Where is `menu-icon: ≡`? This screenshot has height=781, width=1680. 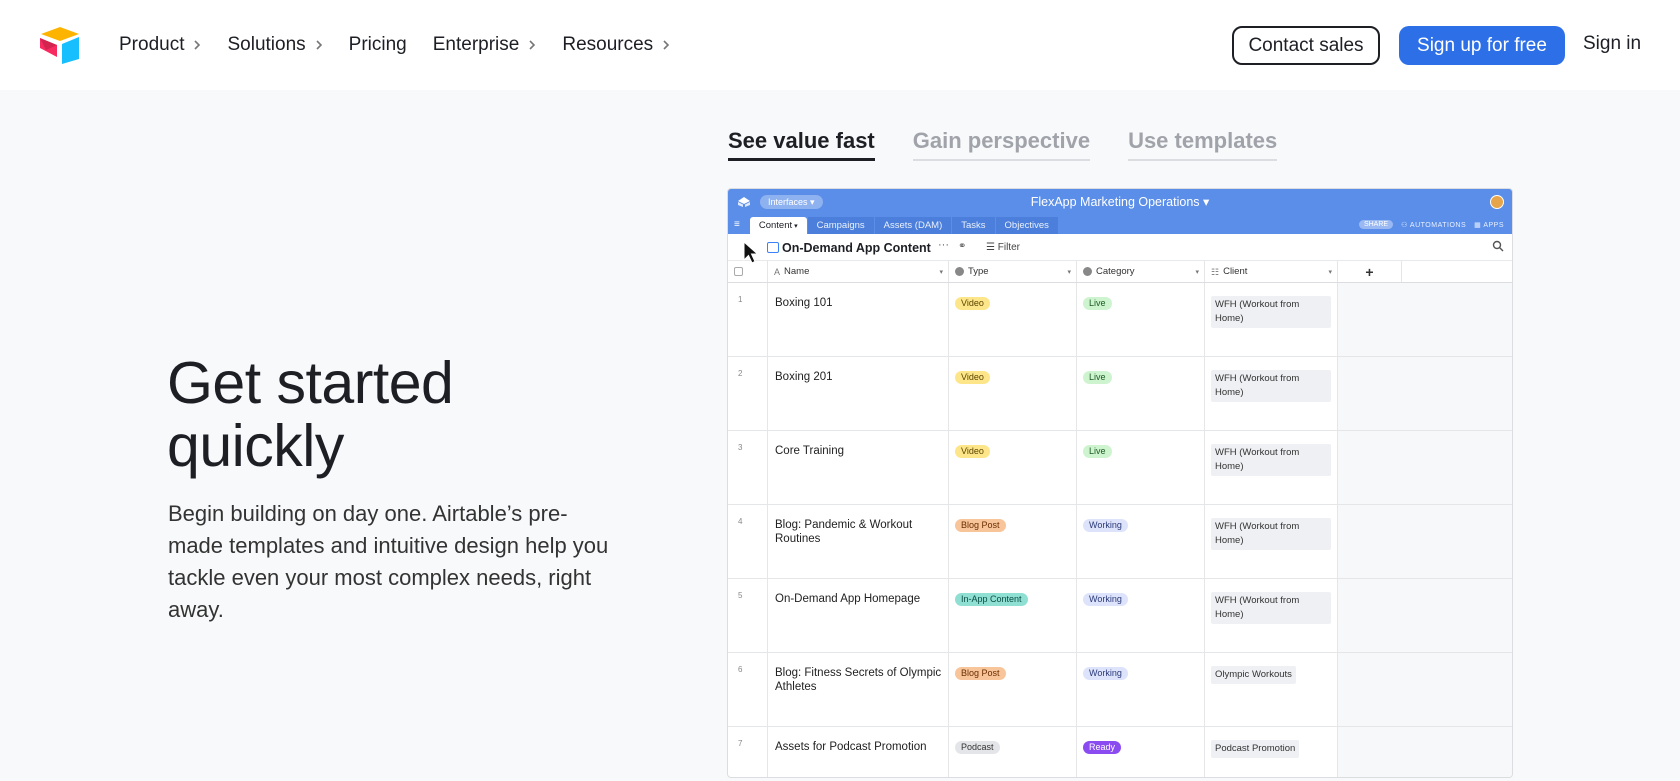
menu-icon: ≡ is located at coordinates (737, 225).